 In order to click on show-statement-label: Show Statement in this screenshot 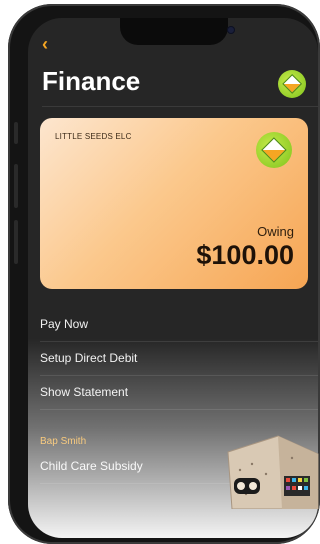, I will do `click(84, 392)`.